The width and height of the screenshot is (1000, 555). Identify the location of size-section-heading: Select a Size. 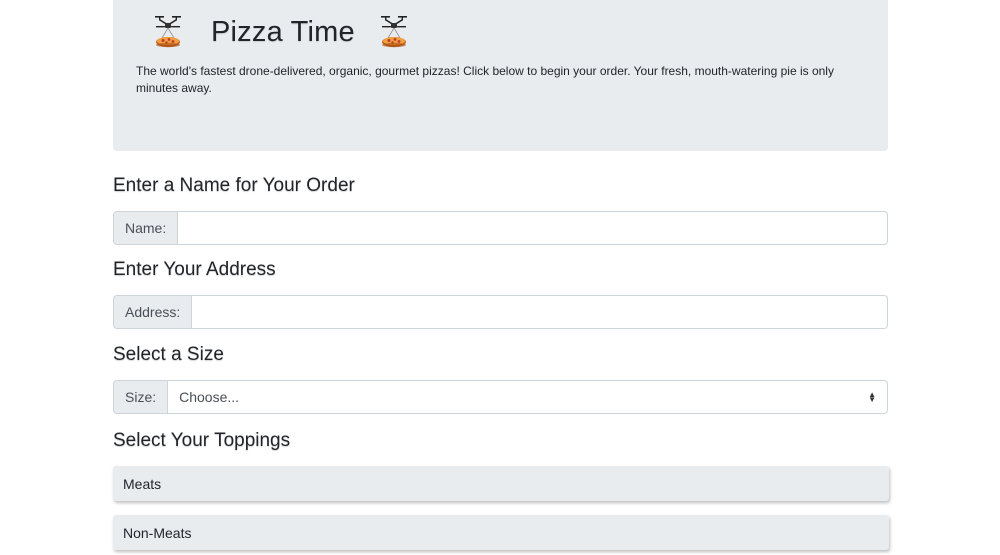
(168, 354).